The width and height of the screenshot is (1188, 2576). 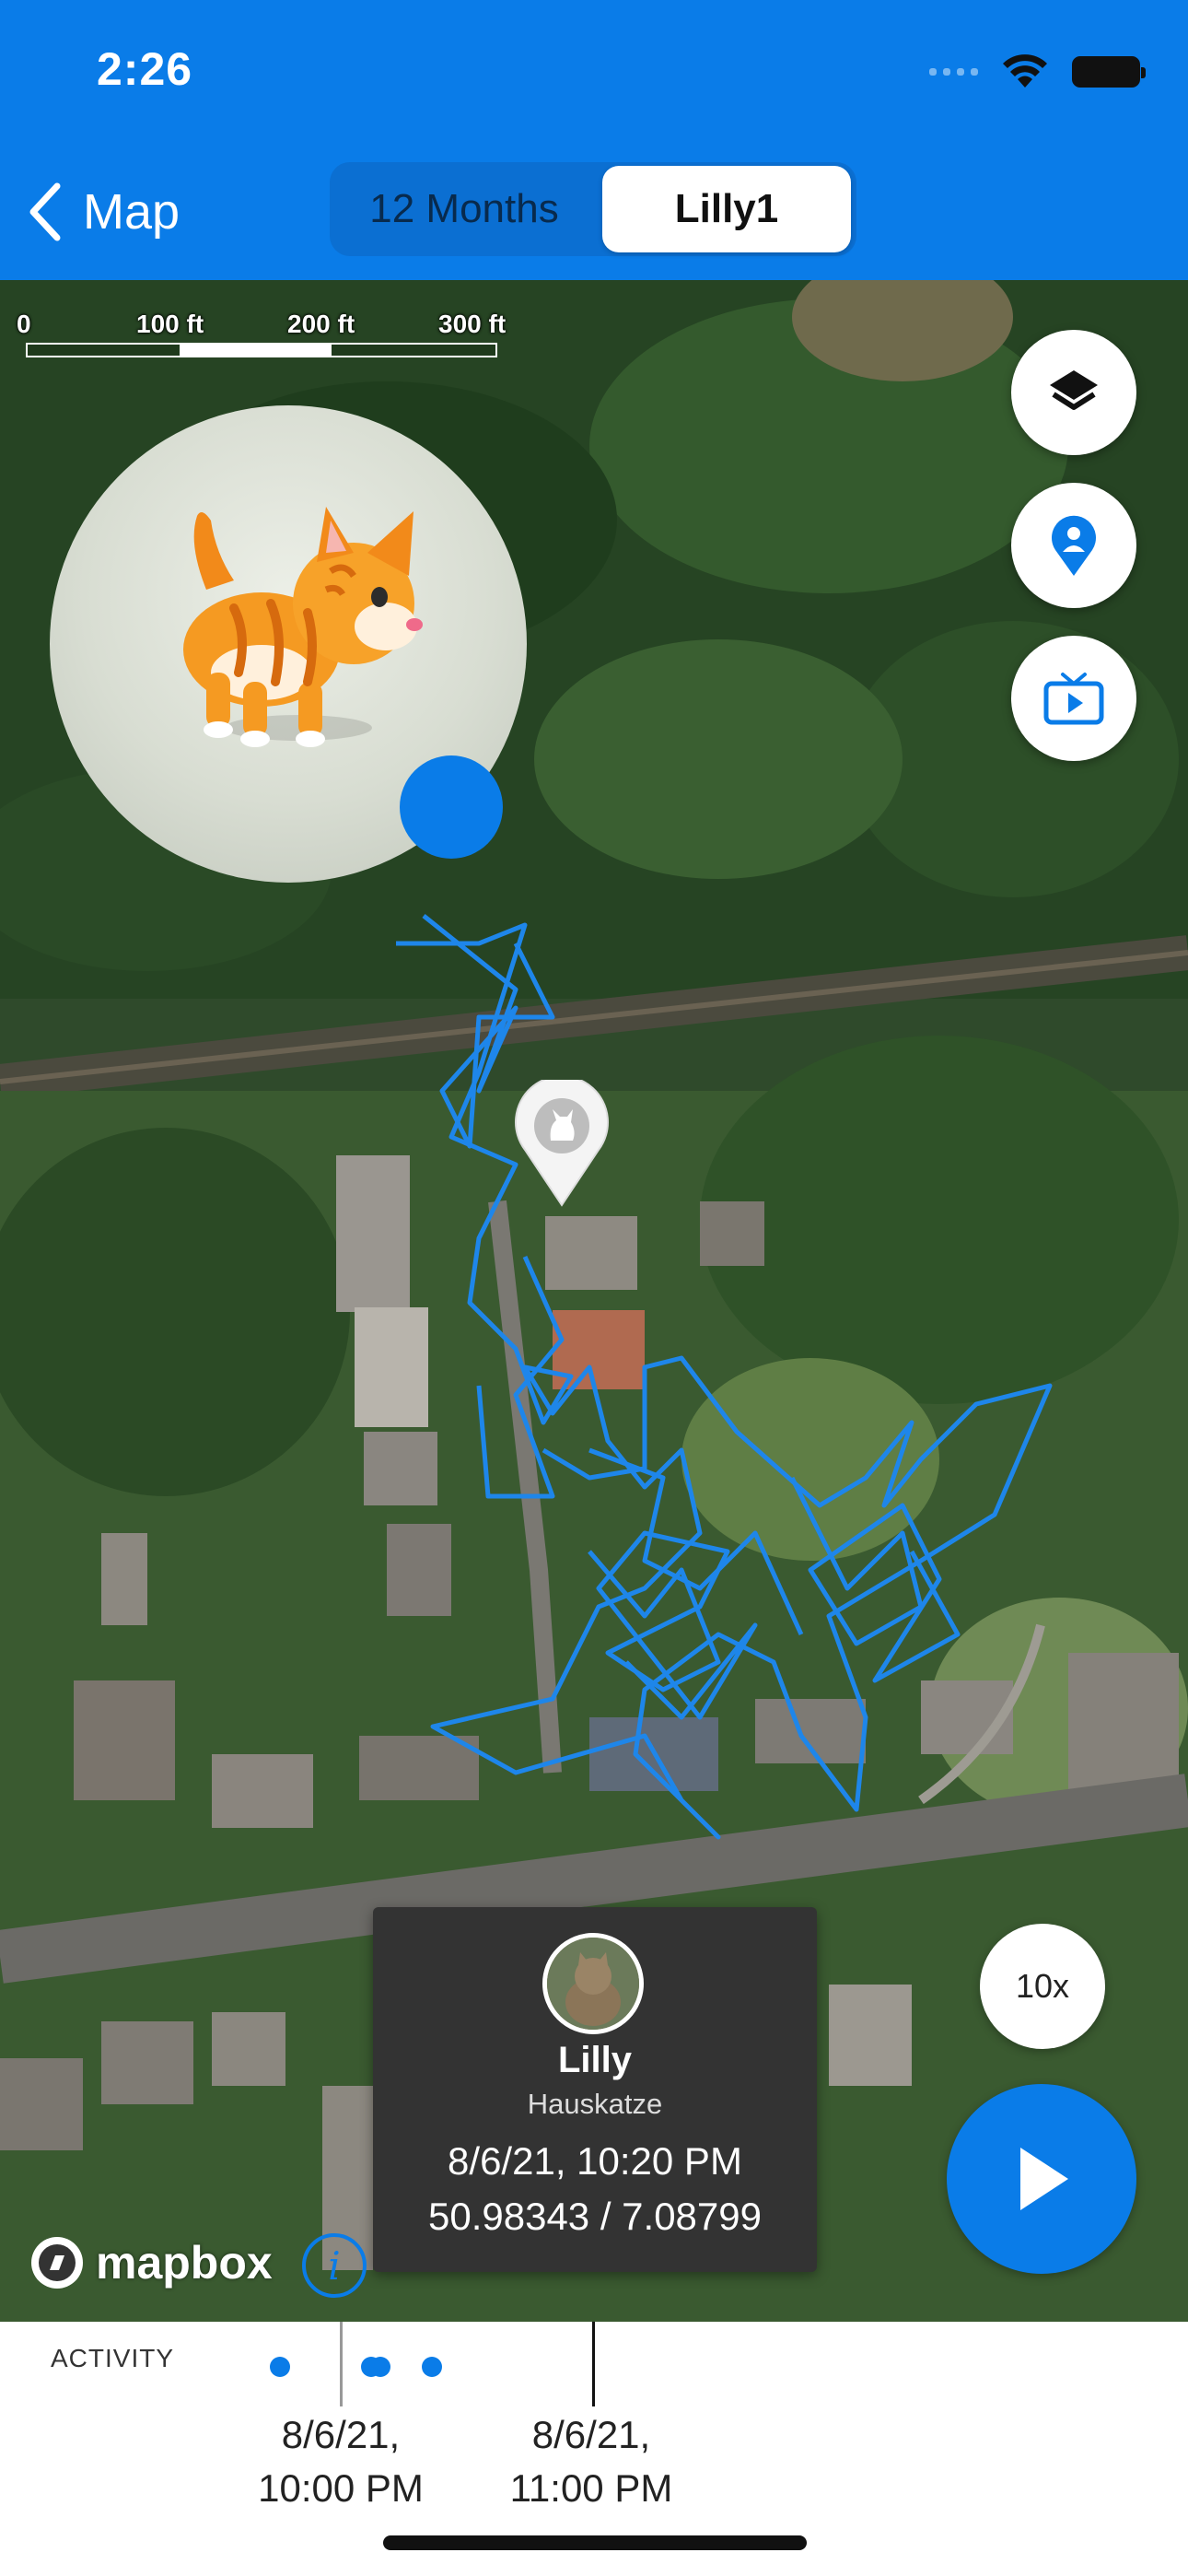 What do you see at coordinates (45, 211) in the screenshot?
I see `chevron-left-icon` at bounding box center [45, 211].